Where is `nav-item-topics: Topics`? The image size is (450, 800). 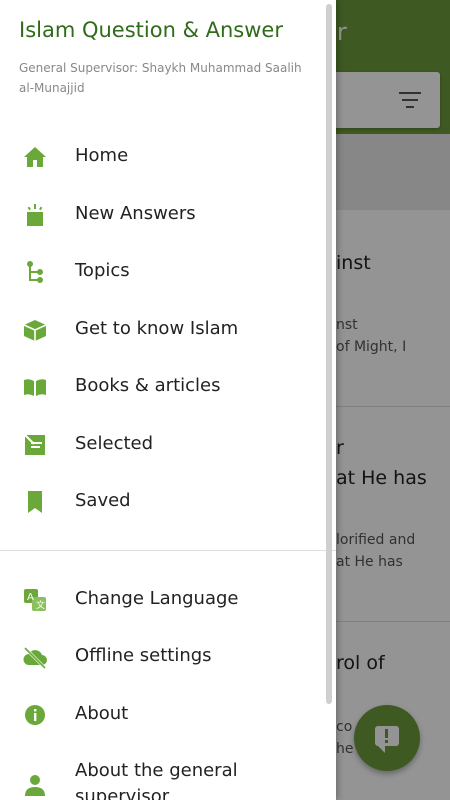
nav-item-topics: Topics is located at coordinates (168, 272).